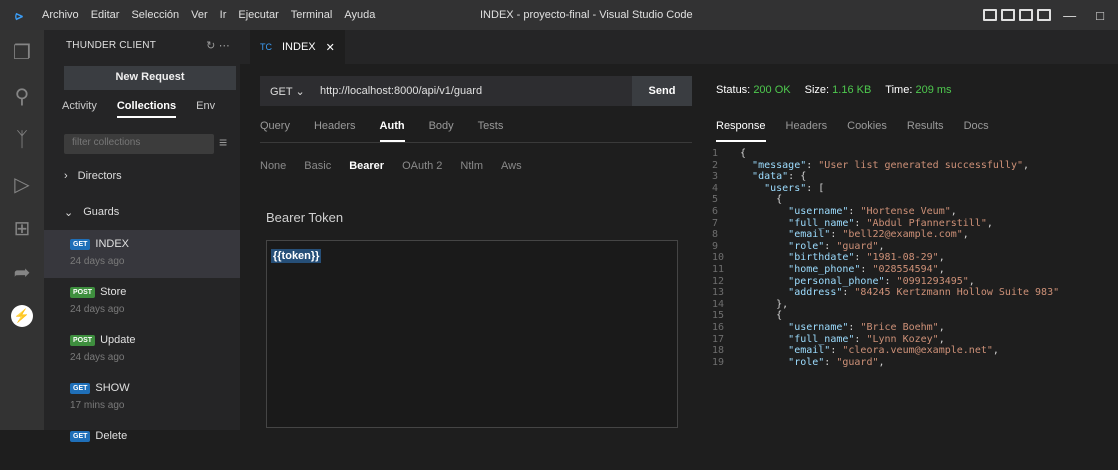 The image size is (1118, 470). Describe the element at coordinates (205, 107) in the screenshot. I see `tab-env: Env` at that location.